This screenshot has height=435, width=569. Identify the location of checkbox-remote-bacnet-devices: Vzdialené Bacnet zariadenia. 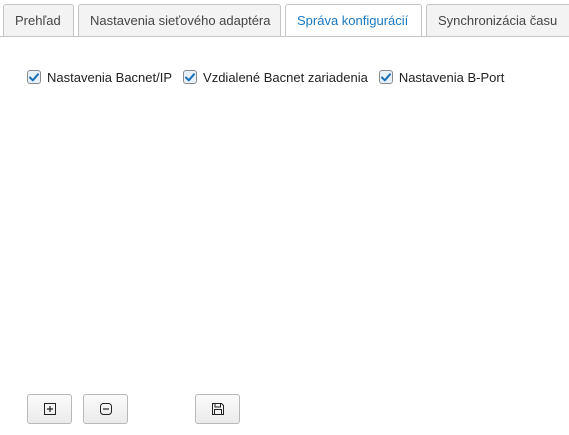
(275, 77).